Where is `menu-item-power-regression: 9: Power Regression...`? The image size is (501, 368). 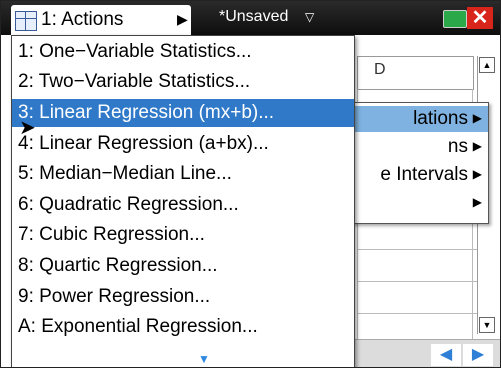 menu-item-power-regression: 9: Power Regression... is located at coordinates (183, 297).